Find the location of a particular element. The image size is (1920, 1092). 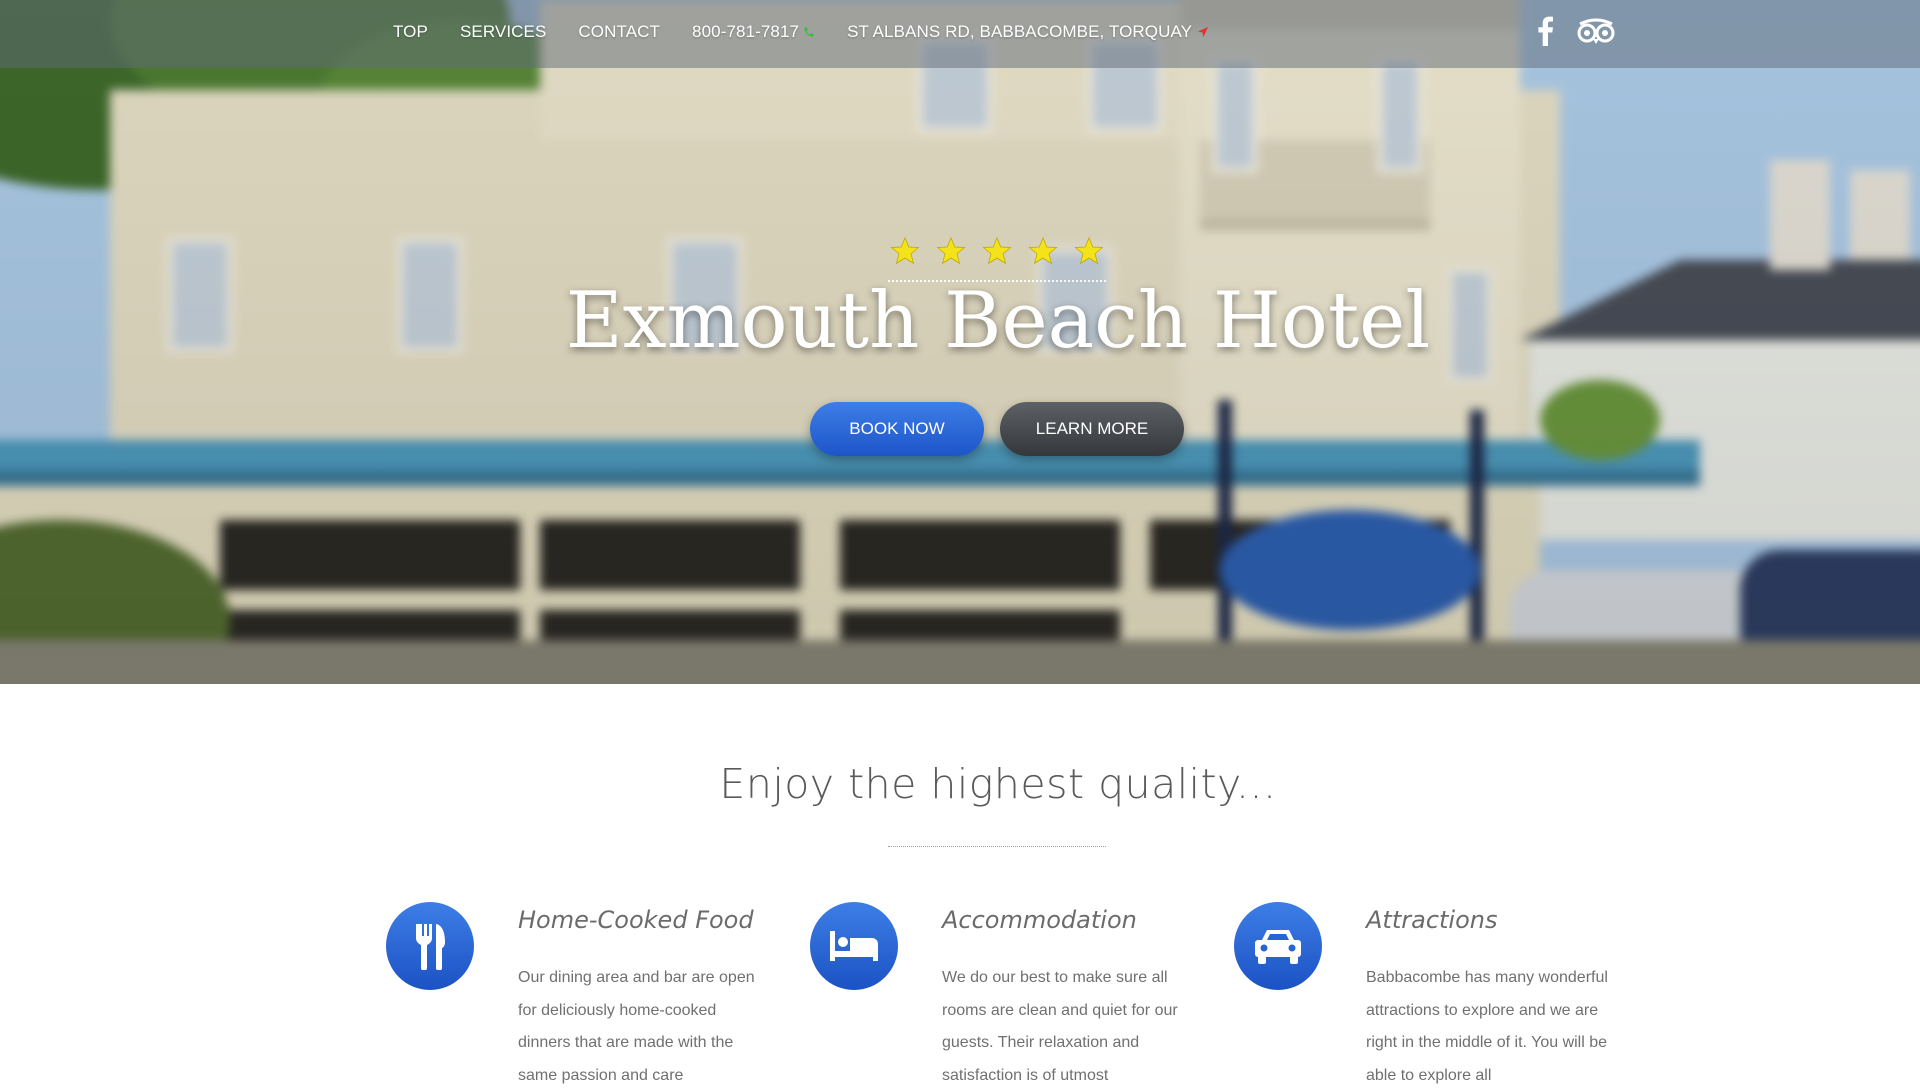

nav-item-contact: CONTACT is located at coordinates (619, 32).